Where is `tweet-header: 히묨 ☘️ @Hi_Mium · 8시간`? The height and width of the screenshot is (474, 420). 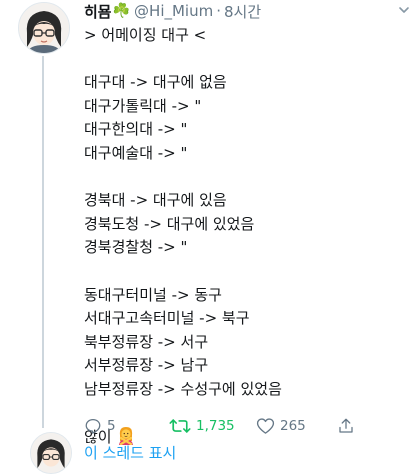 tweet-header: 히묨 ☘️ @Hi_Mium · 8시간 is located at coordinates (172, 11).